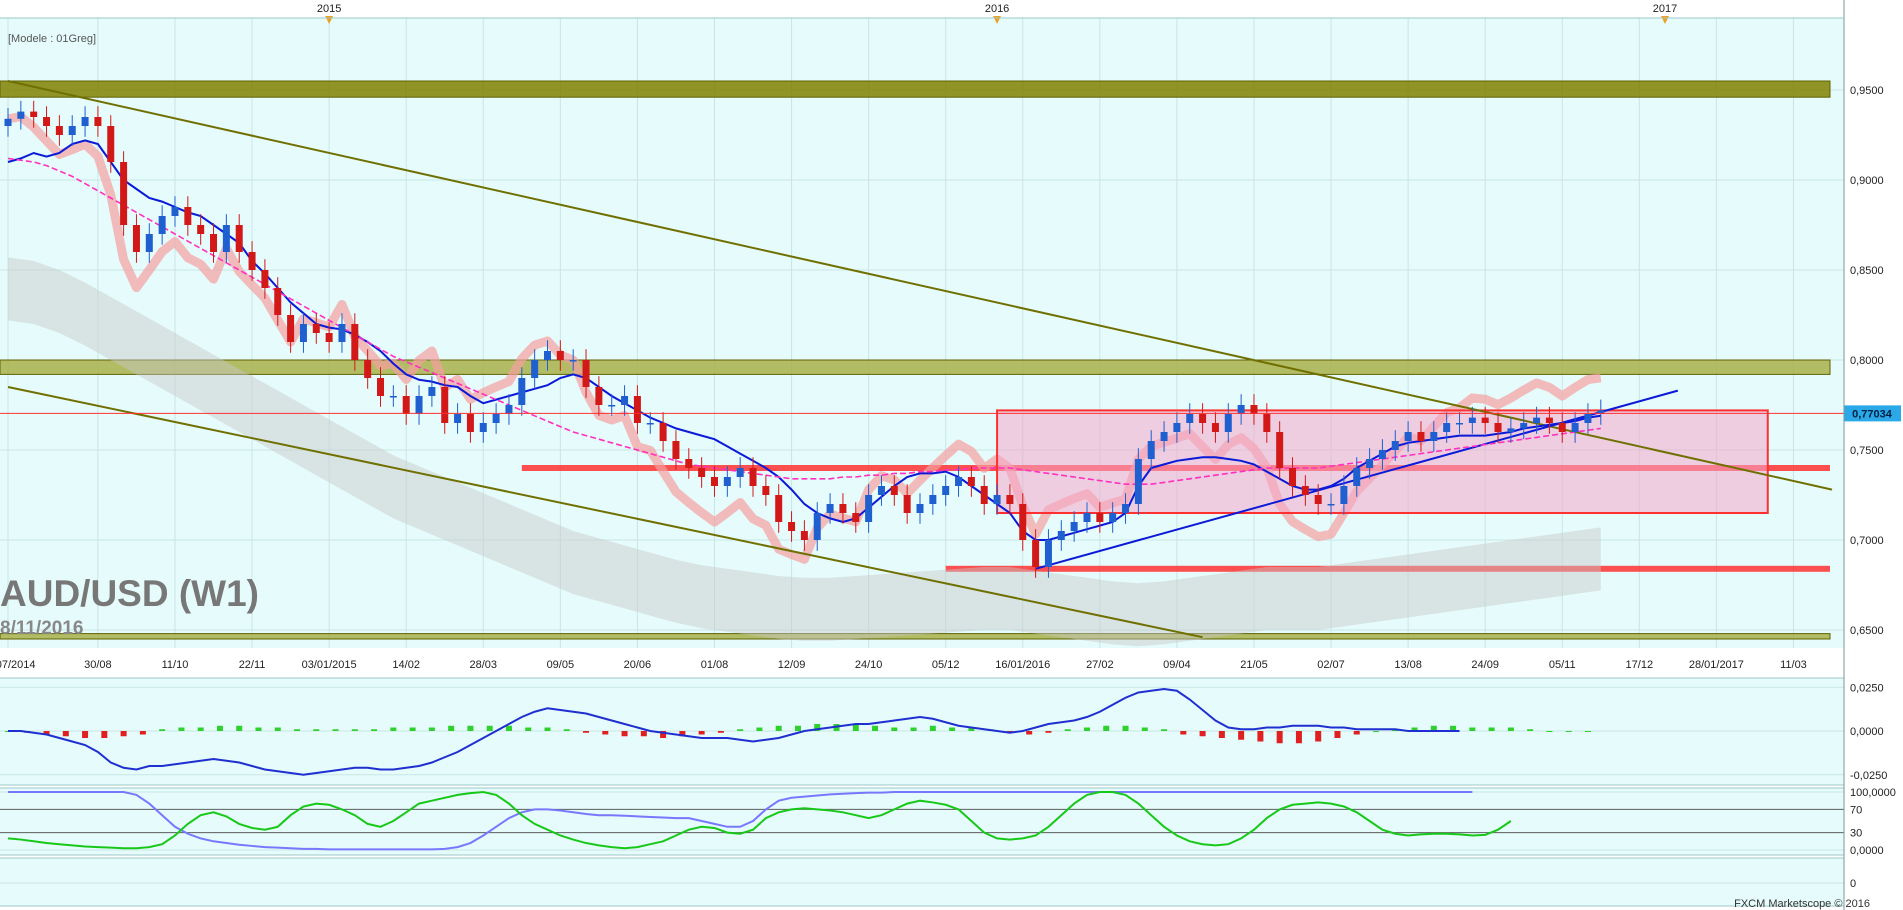  What do you see at coordinates (1856, 810) in the screenshot?
I see `stochastic-tick-label: 70` at bounding box center [1856, 810].